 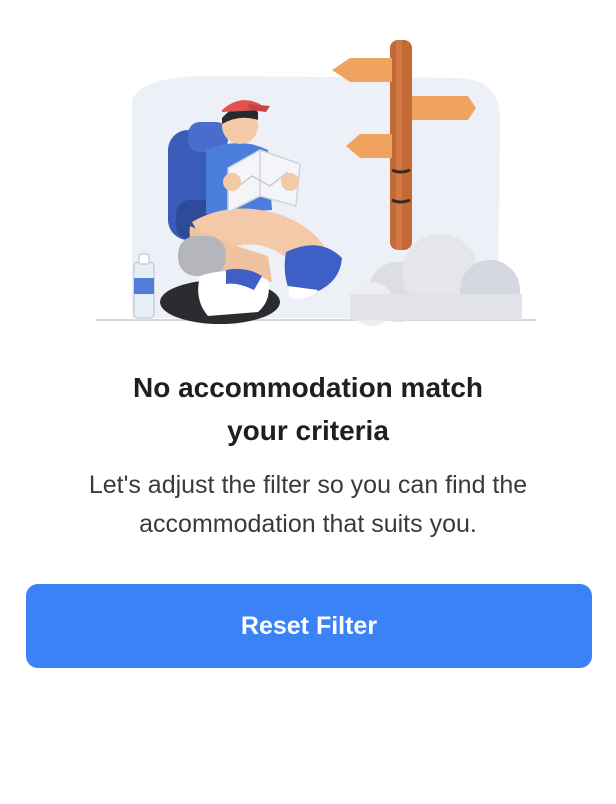 What do you see at coordinates (308, 430) in the screenshot?
I see `title-line-2: your criteria` at bounding box center [308, 430].